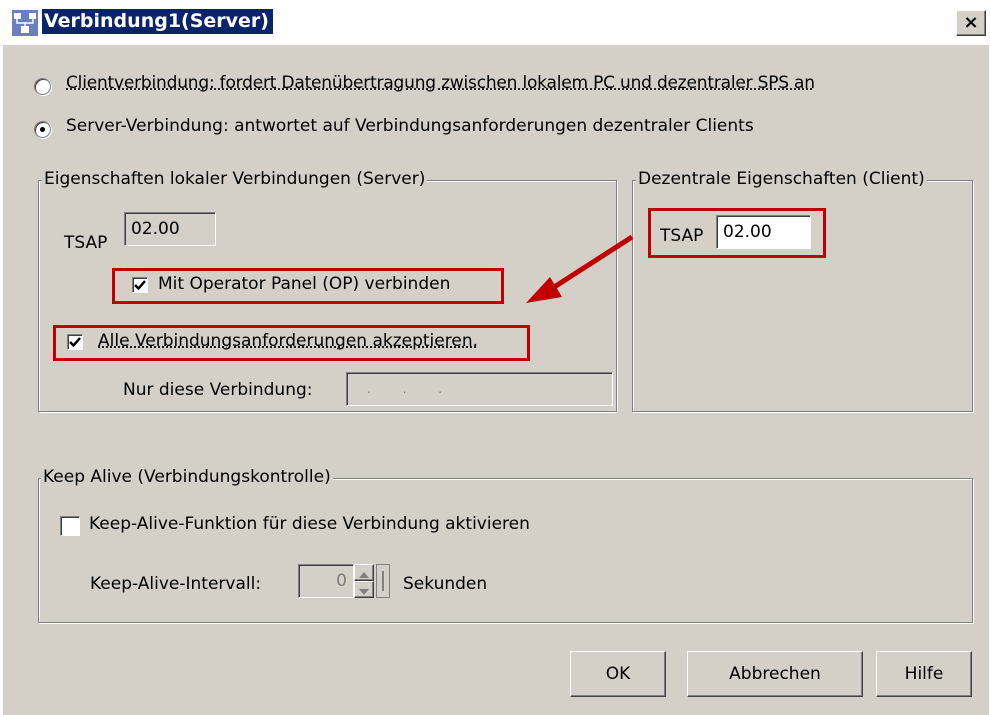 The width and height of the screenshot is (990, 715). Describe the element at coordinates (775, 674) in the screenshot. I see `cancel-button: Abbrechen` at that location.